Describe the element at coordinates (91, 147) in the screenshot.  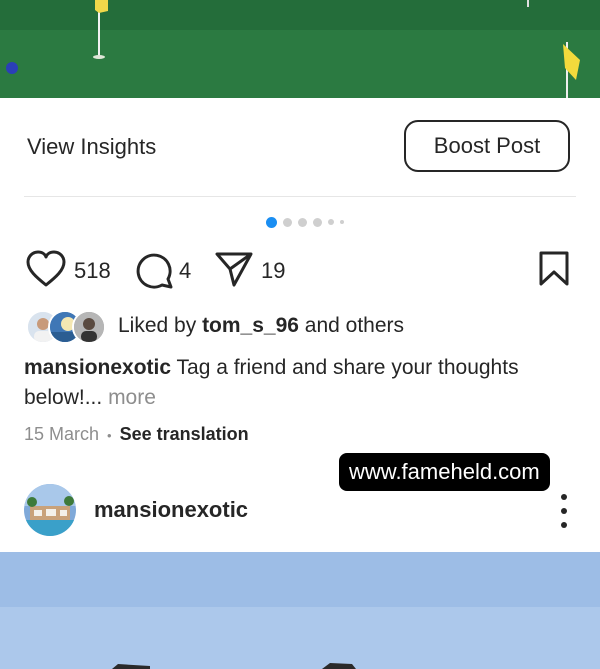
I see `view-insights-link: View Insights` at that location.